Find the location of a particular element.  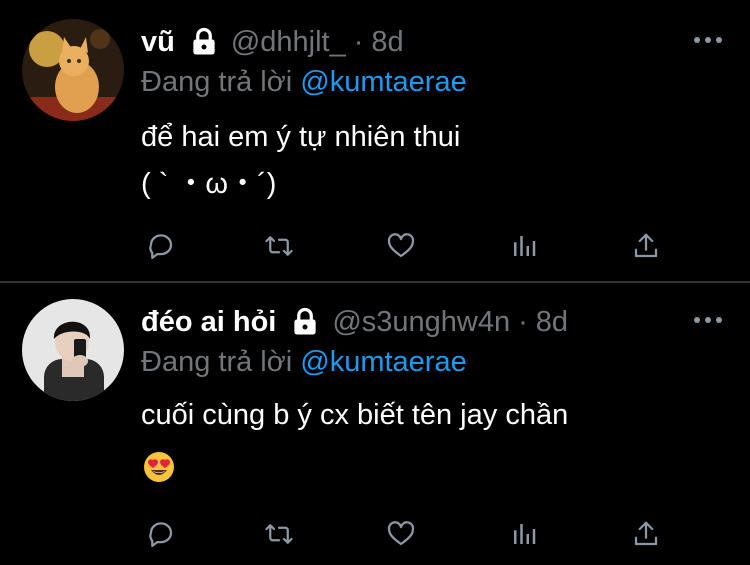

user-handle: @dhhjlt_ is located at coordinates (288, 42).